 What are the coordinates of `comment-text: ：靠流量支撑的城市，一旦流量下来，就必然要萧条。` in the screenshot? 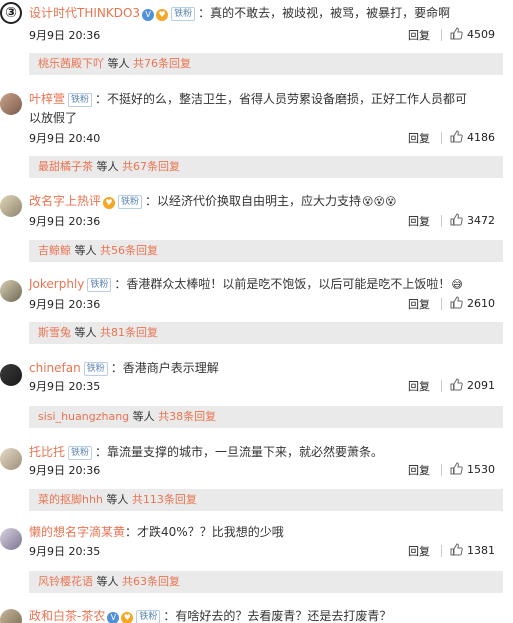 It's located at (239, 452).